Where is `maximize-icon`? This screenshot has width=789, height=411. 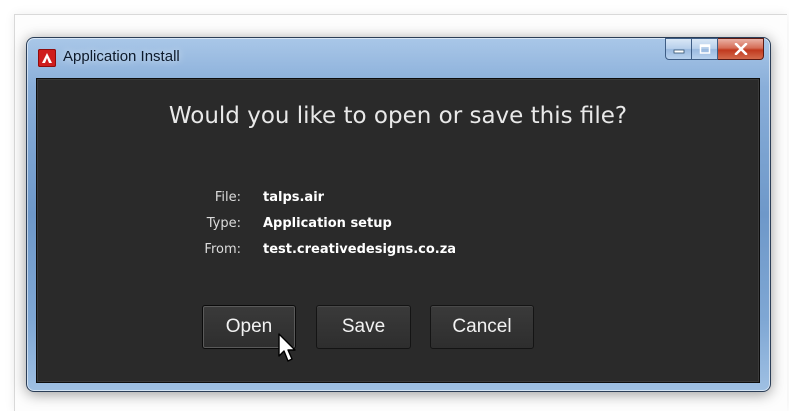 maximize-icon is located at coordinates (704, 49).